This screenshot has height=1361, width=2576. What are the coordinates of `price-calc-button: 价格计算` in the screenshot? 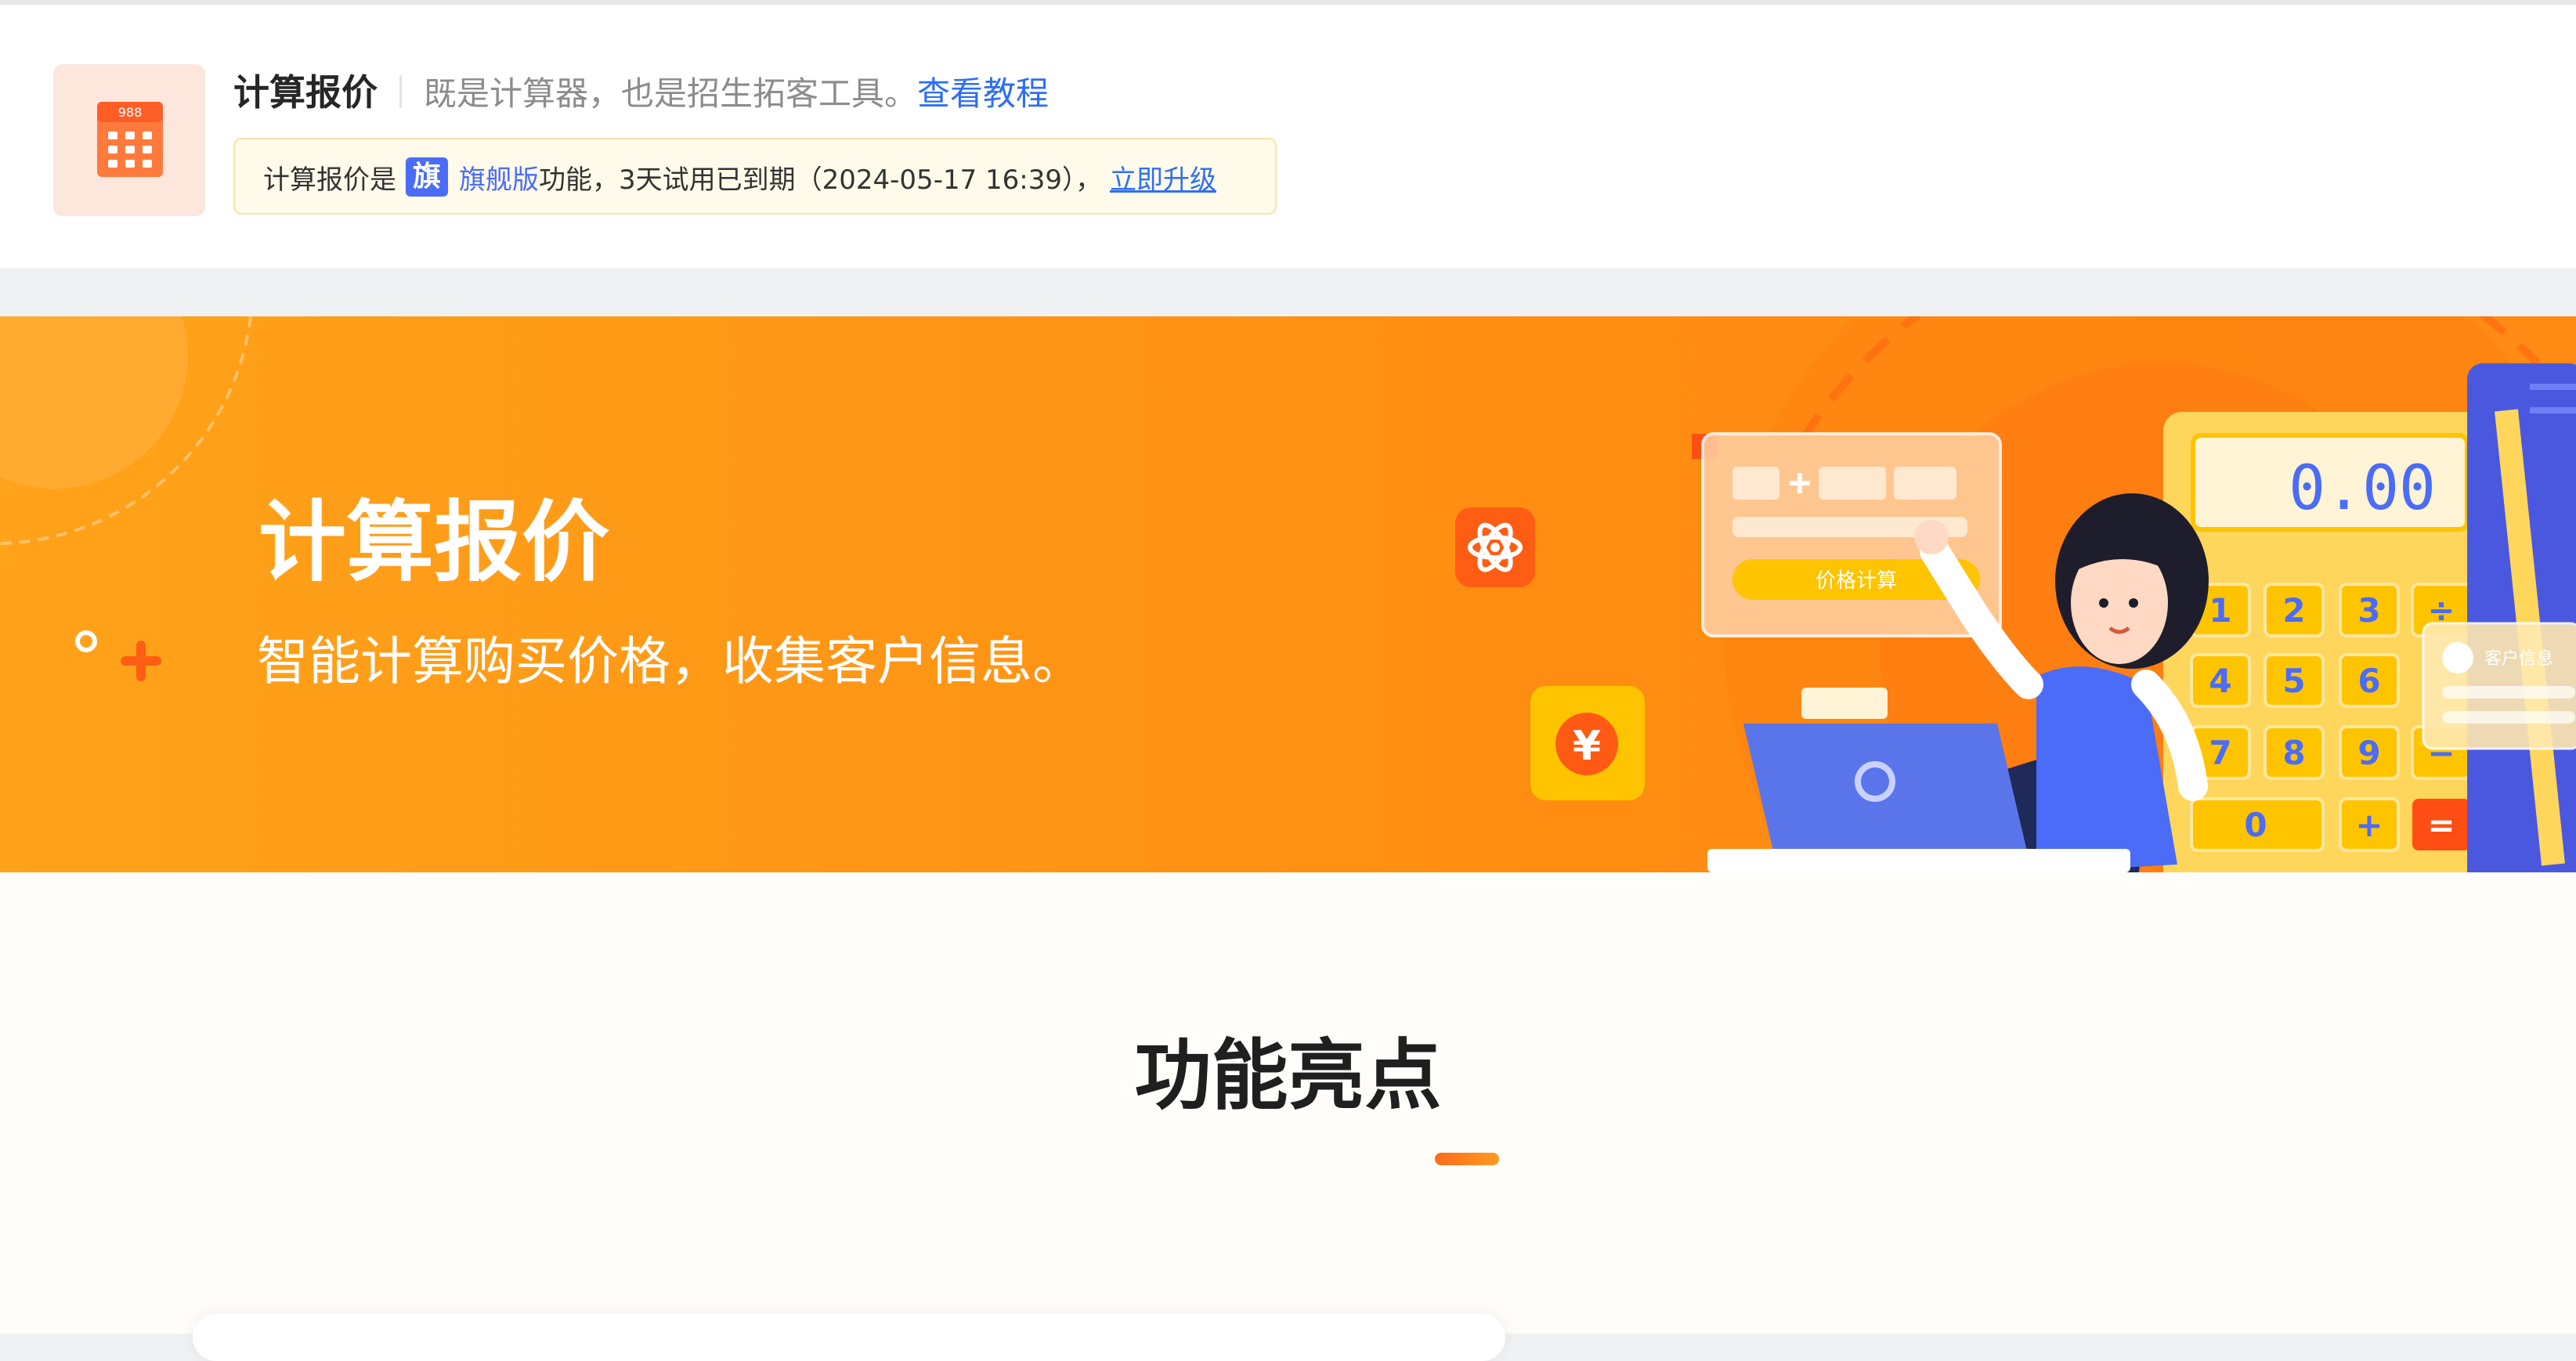 It's located at (1856, 581).